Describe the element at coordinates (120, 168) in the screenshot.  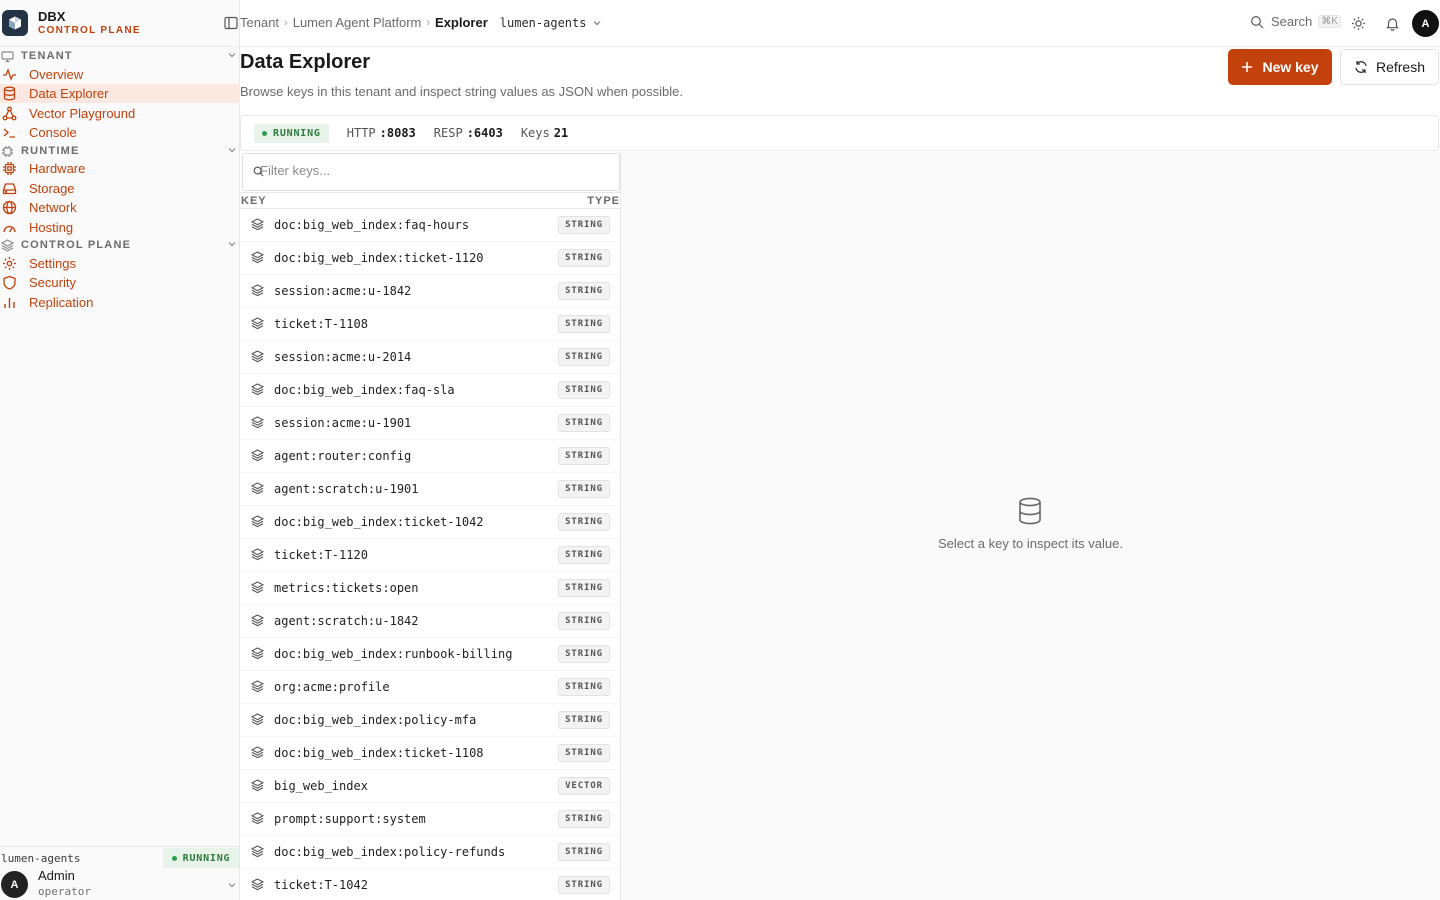
I see `sidebar-item-hardware: Hardware` at that location.